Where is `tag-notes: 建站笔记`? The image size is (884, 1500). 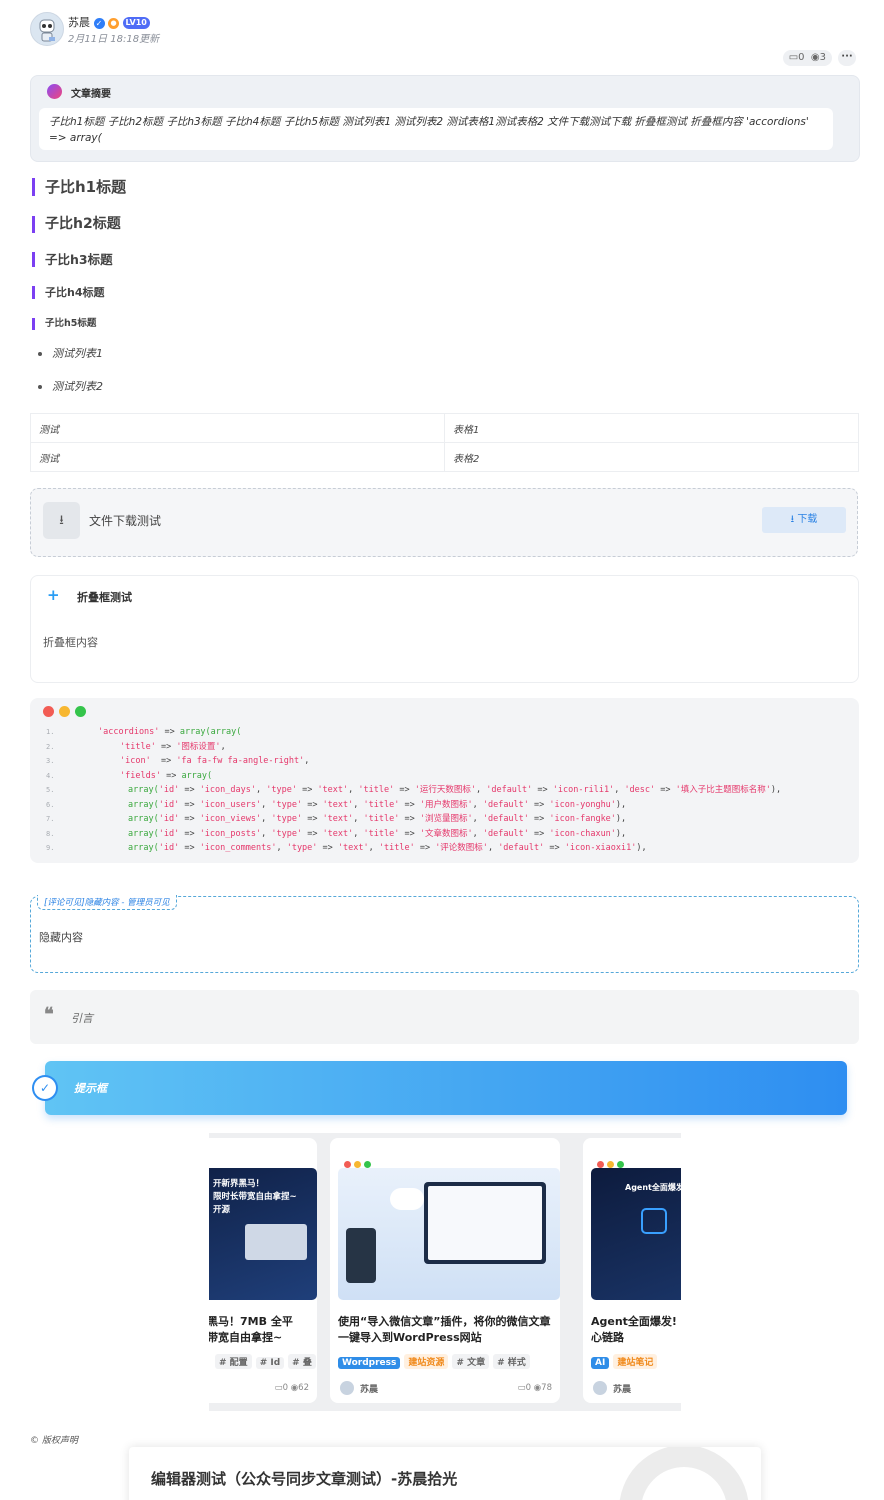
tag-notes: 建站笔记 is located at coordinates (635, 1361).